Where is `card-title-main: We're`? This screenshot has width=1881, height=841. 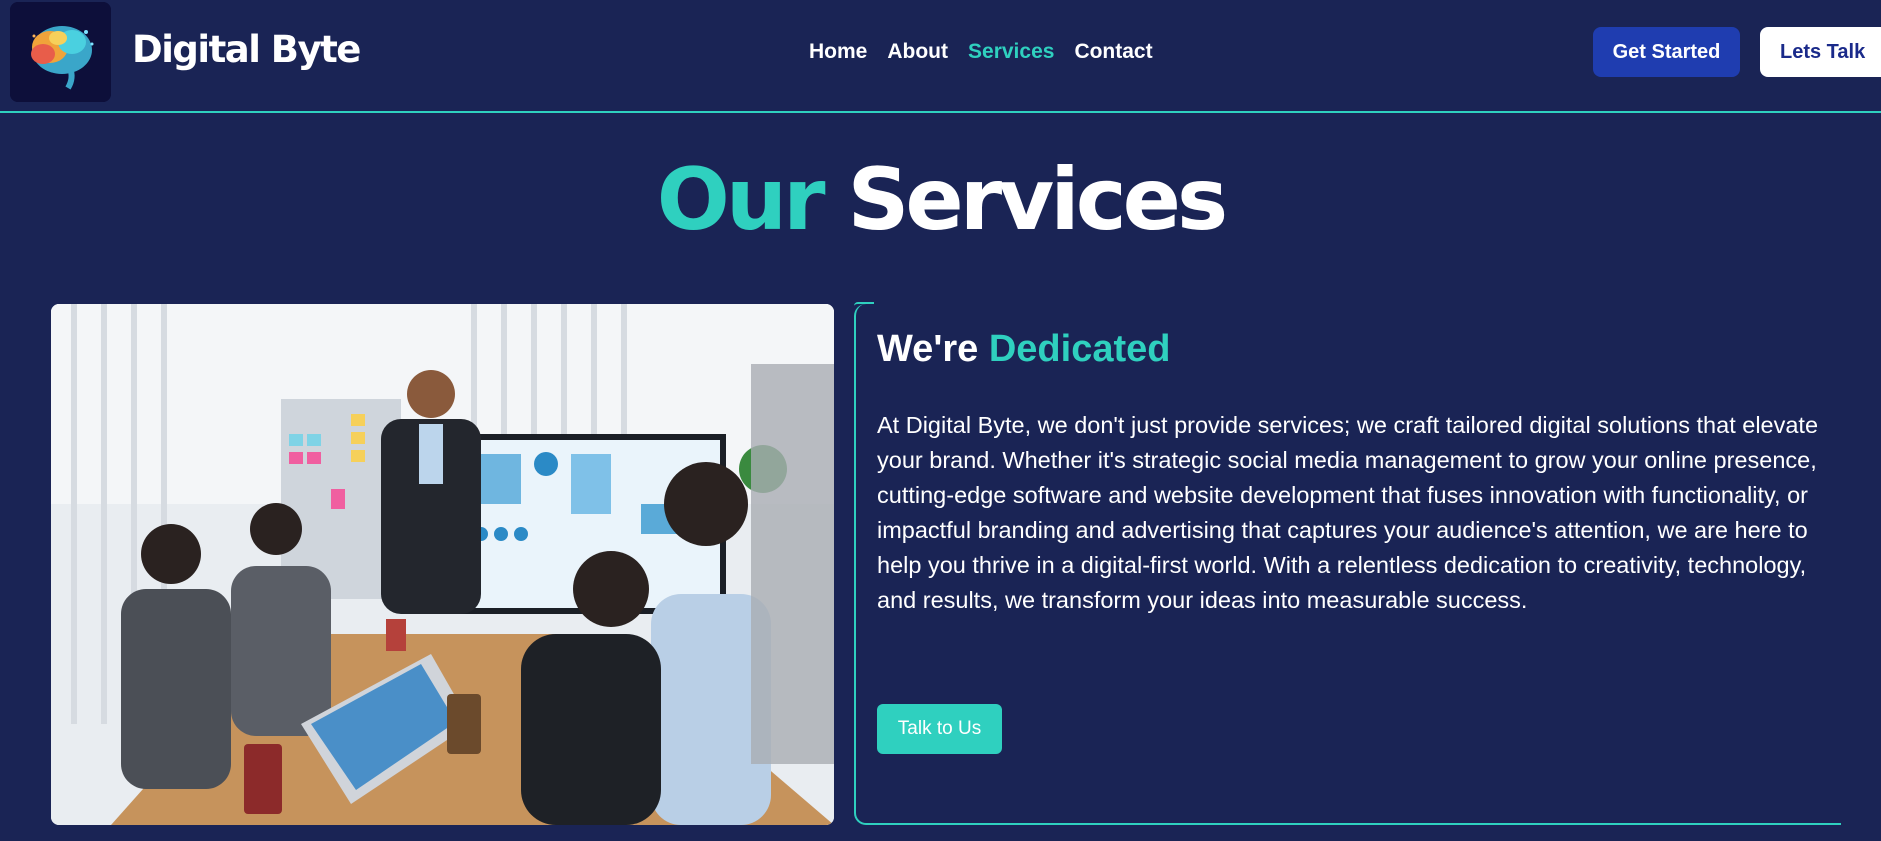
card-title-main: We're is located at coordinates (928, 349).